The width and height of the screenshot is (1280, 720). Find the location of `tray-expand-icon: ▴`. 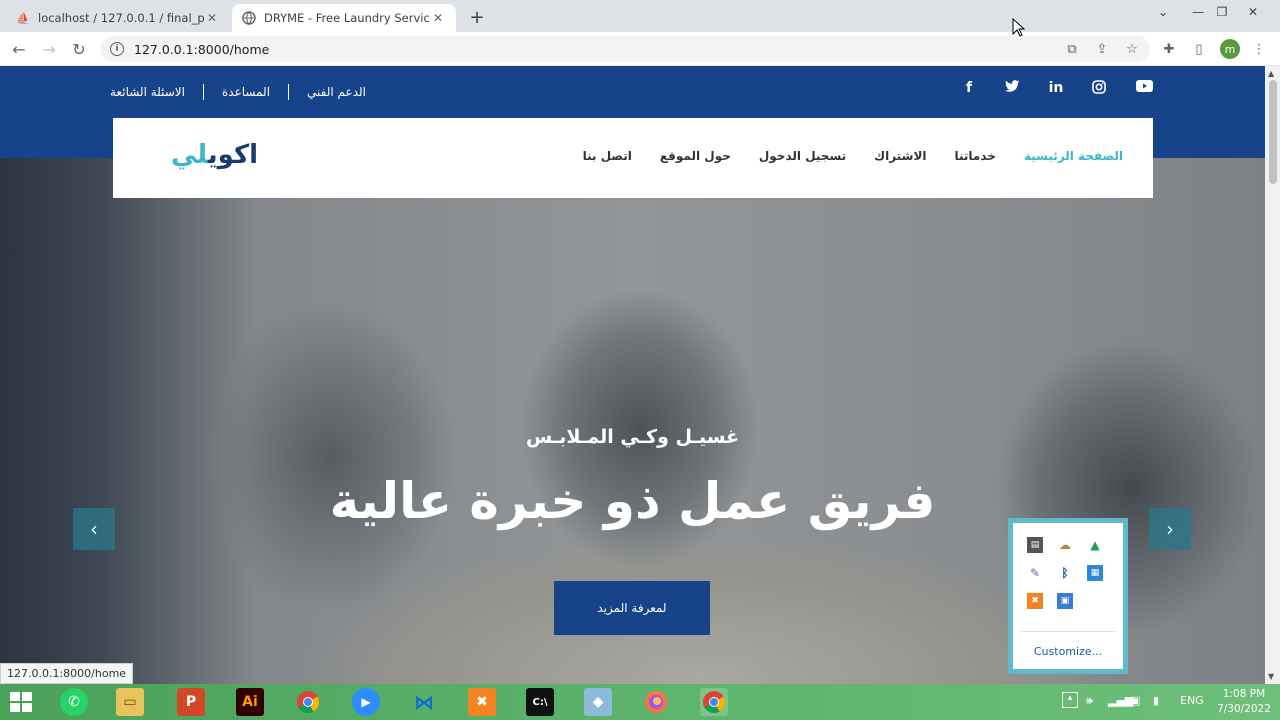

tray-expand-icon: ▴ is located at coordinates (1070, 700).